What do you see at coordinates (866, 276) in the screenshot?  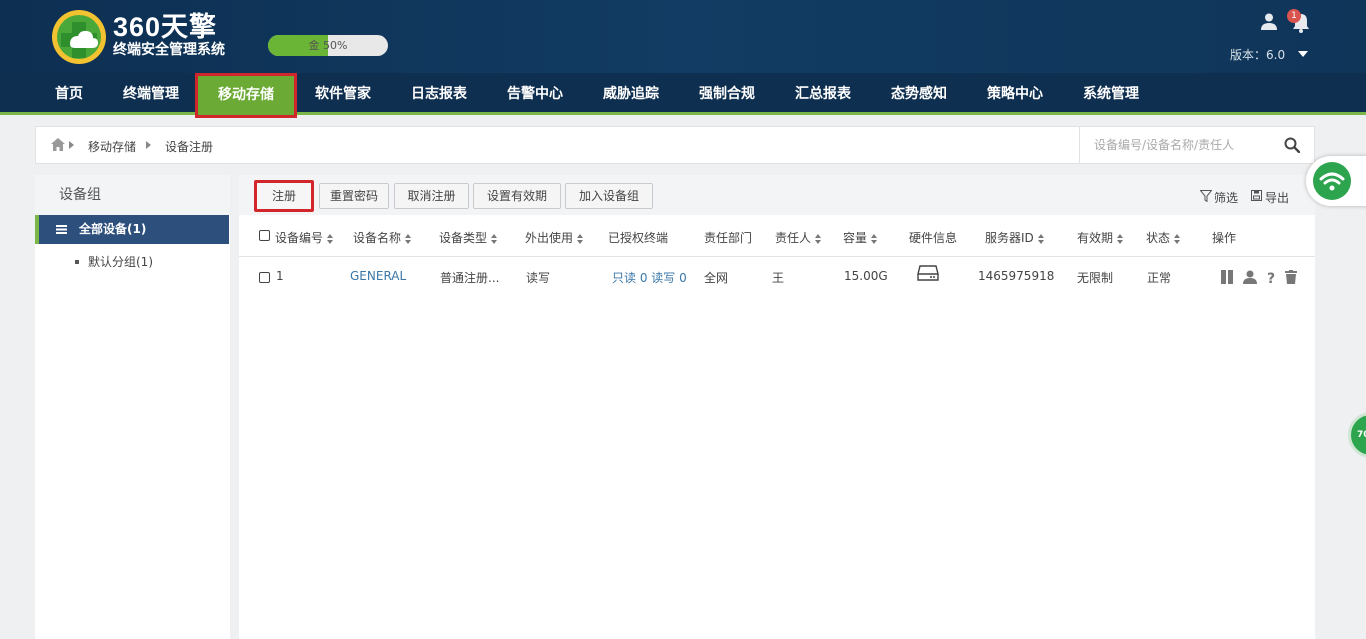 I see `cell-capacity: 15.00G` at bounding box center [866, 276].